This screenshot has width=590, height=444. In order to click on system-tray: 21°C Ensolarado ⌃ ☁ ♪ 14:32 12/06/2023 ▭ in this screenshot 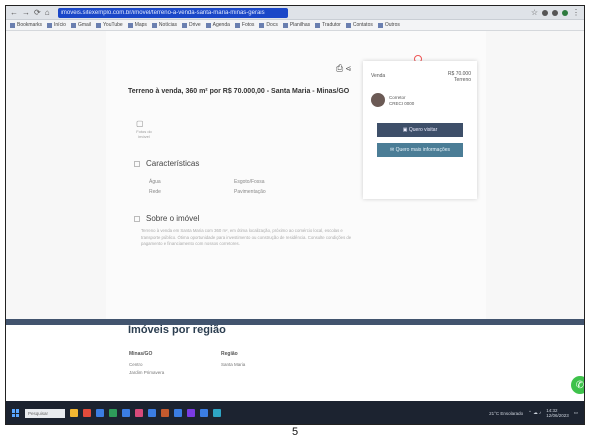, I will do `click(533, 413)`.